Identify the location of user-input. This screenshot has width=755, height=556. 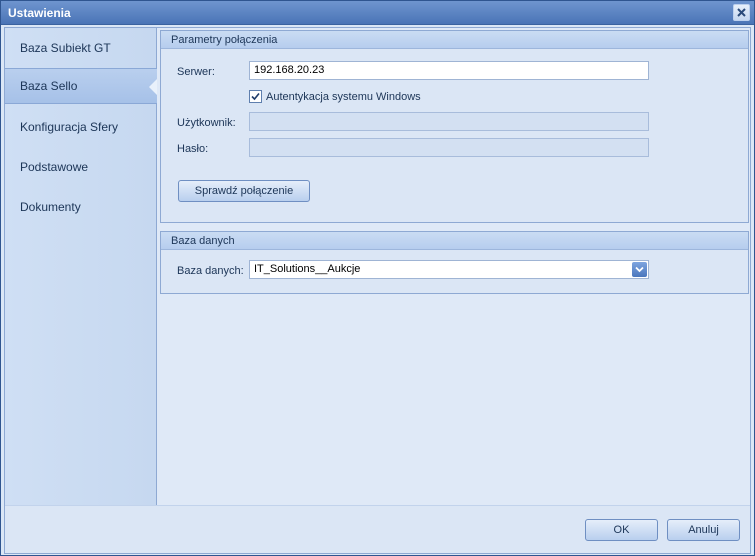
(449, 121).